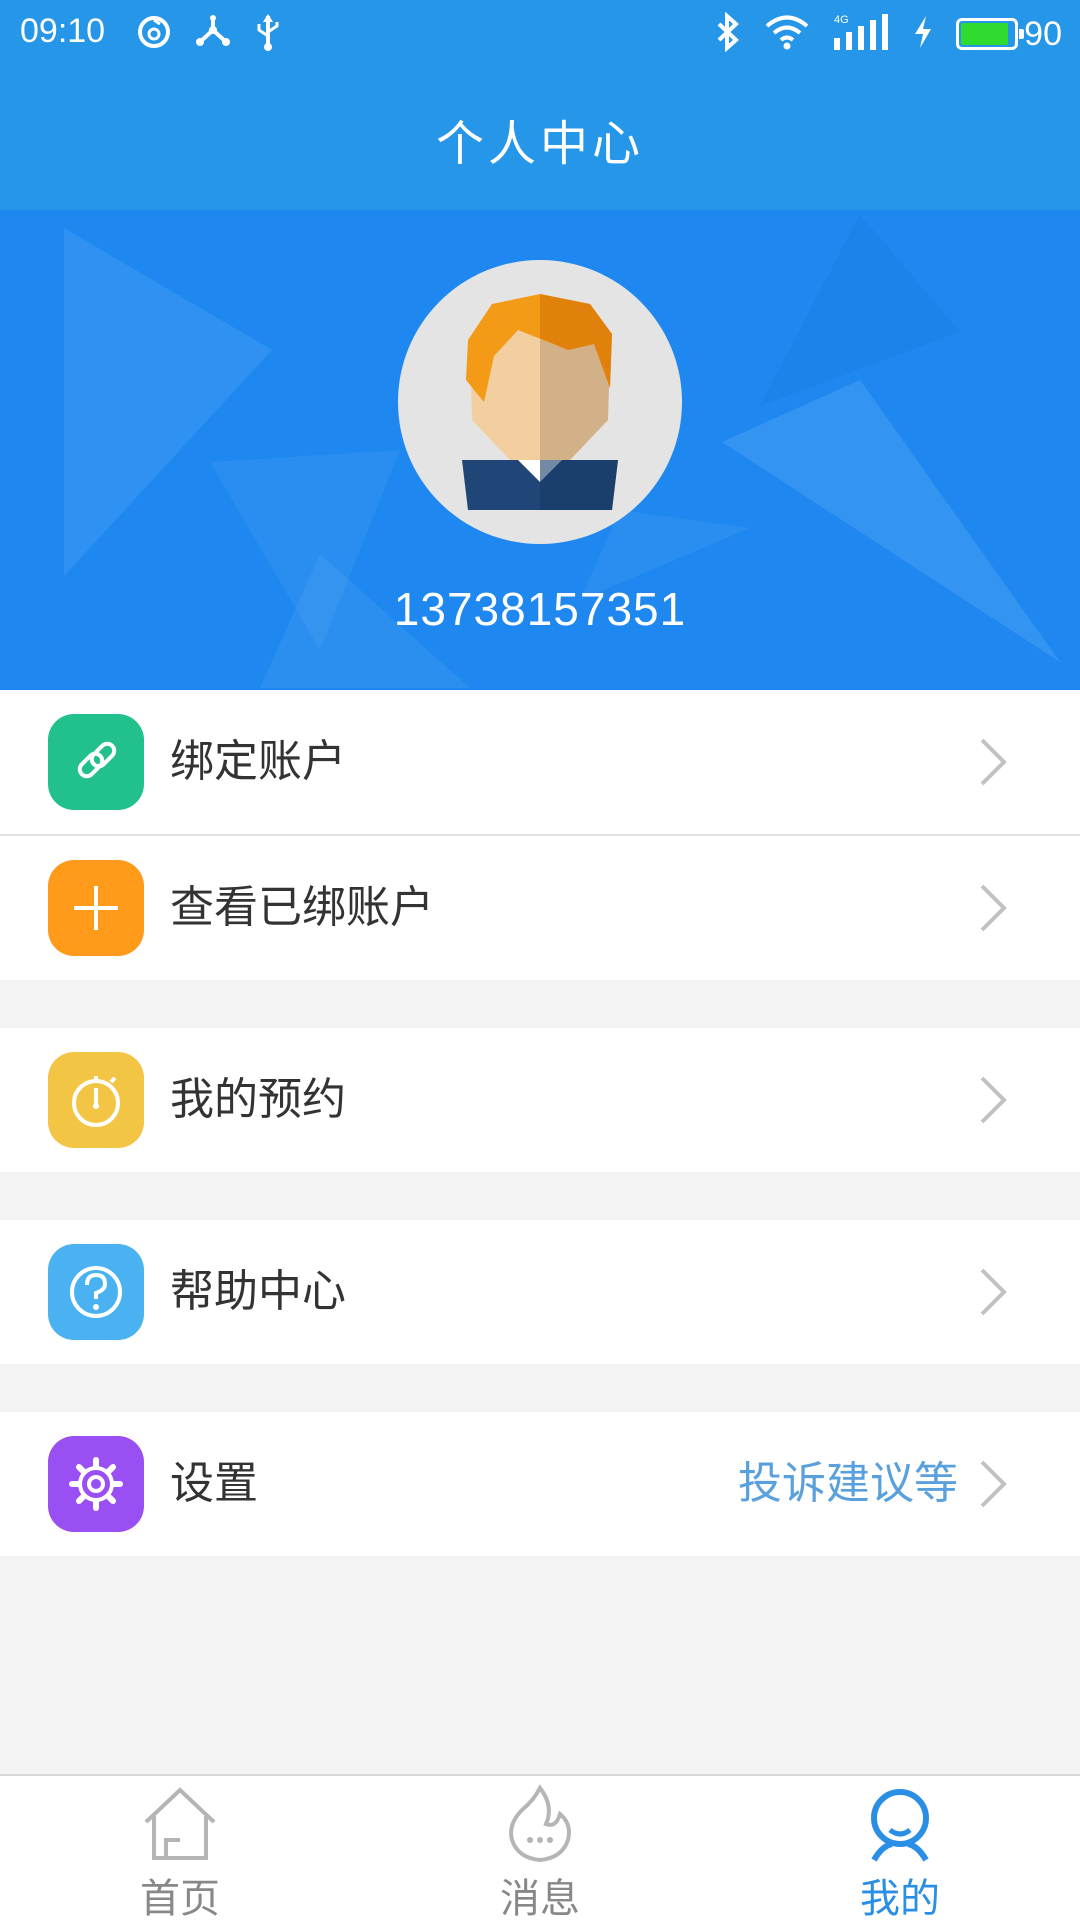  What do you see at coordinates (540, 609) in the screenshot?
I see `phone-number: 13738157351` at bounding box center [540, 609].